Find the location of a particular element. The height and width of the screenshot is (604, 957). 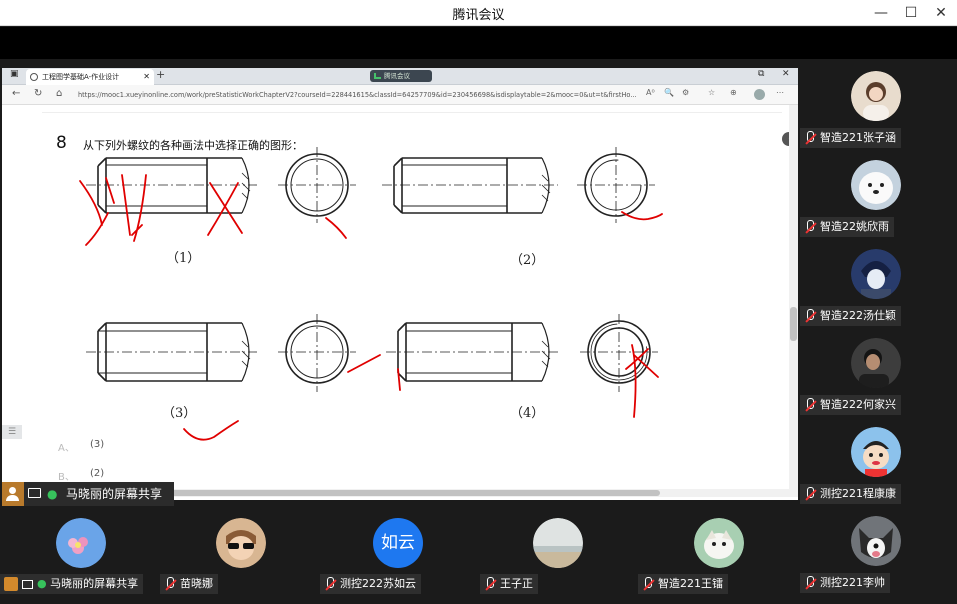

participant-tile: 智造222汤仕颖 is located at coordinates (877, 281).